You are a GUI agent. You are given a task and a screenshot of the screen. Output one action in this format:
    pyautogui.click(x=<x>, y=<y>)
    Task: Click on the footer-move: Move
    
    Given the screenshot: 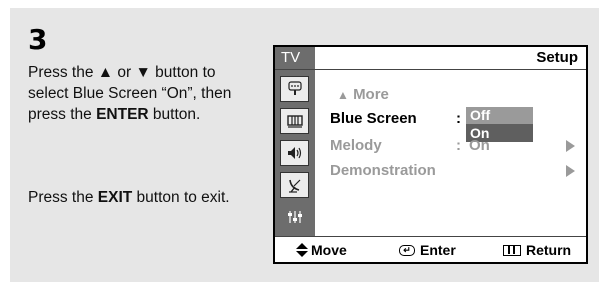 What is the action you would take?
    pyautogui.click(x=321, y=250)
    